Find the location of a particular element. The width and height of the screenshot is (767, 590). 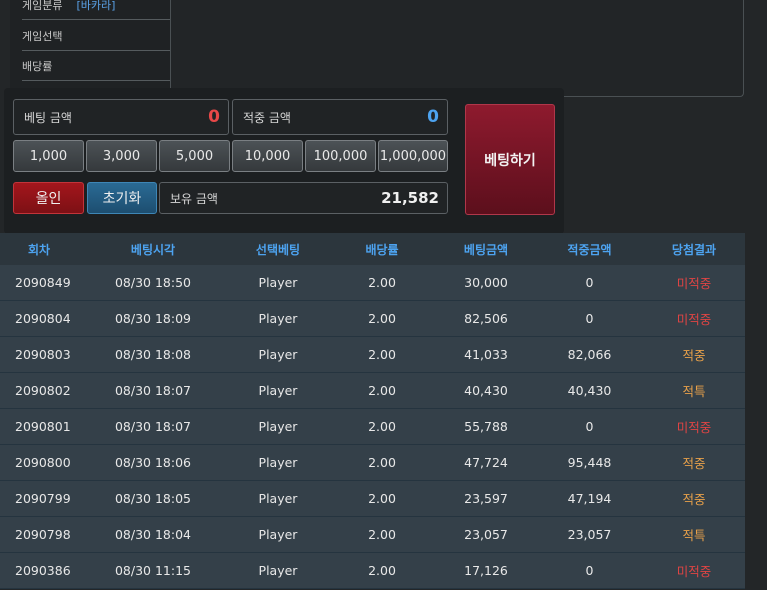

cell-round: 2090386 is located at coordinates (43, 570).